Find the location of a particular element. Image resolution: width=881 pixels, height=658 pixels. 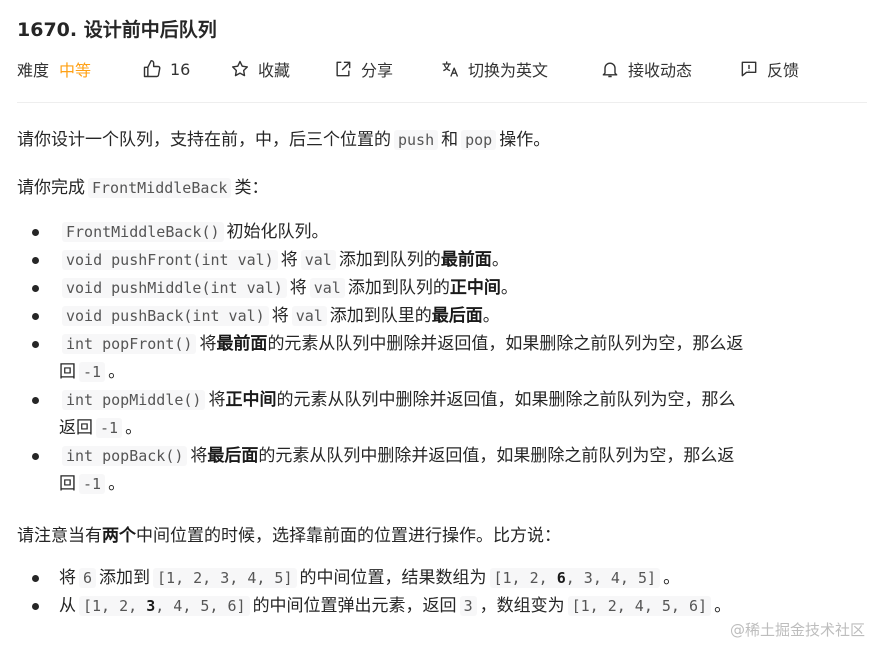

share-button: 分享 is located at coordinates (363, 69).